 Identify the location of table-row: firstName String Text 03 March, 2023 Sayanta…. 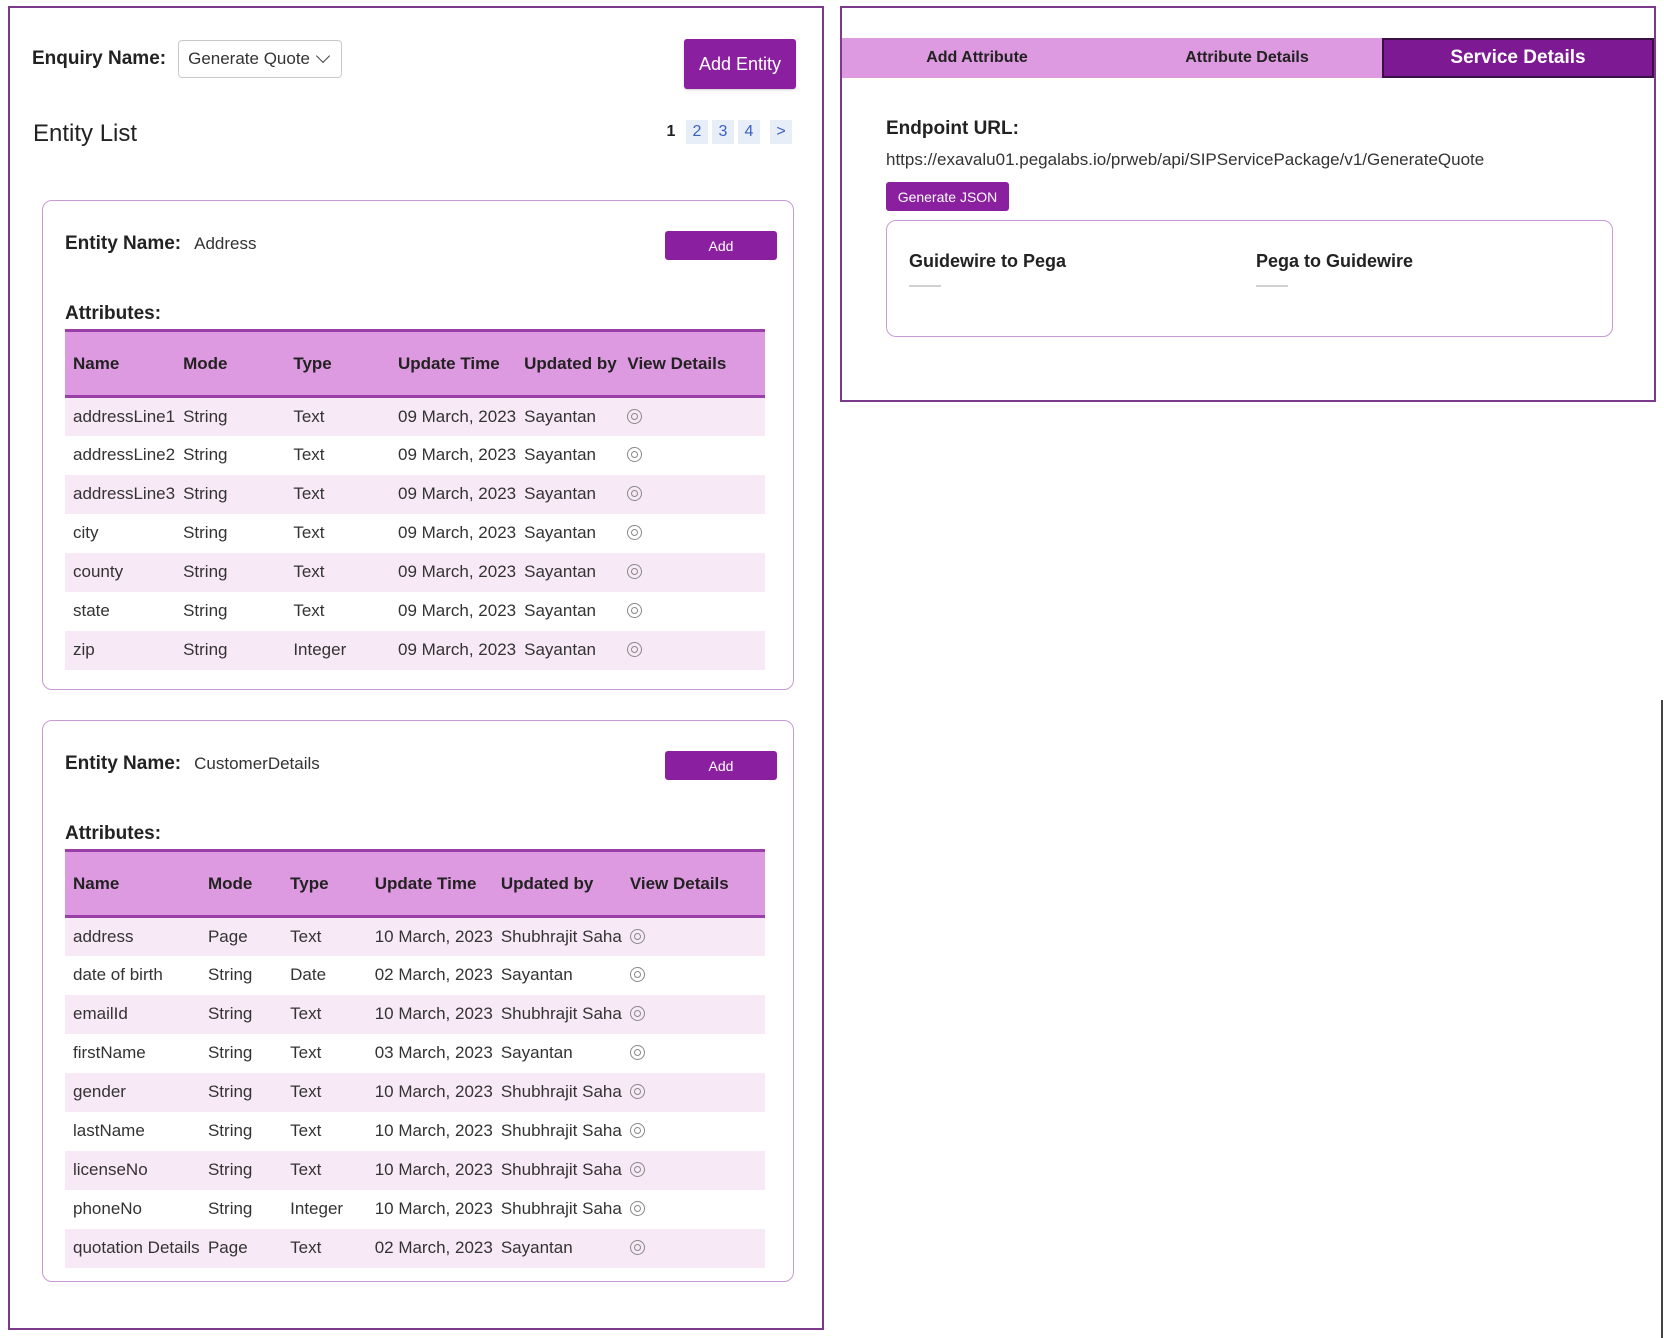
(415, 1053).